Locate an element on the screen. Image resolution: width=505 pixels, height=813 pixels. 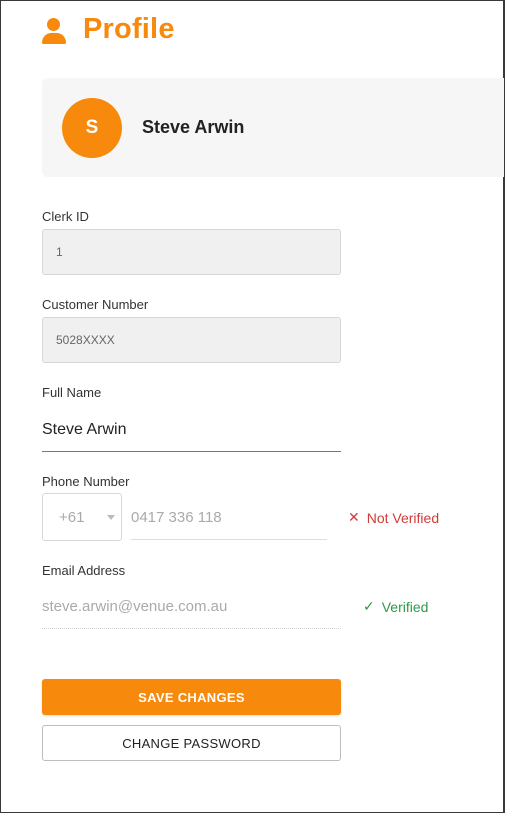
person-icon is located at coordinates (54, 30).